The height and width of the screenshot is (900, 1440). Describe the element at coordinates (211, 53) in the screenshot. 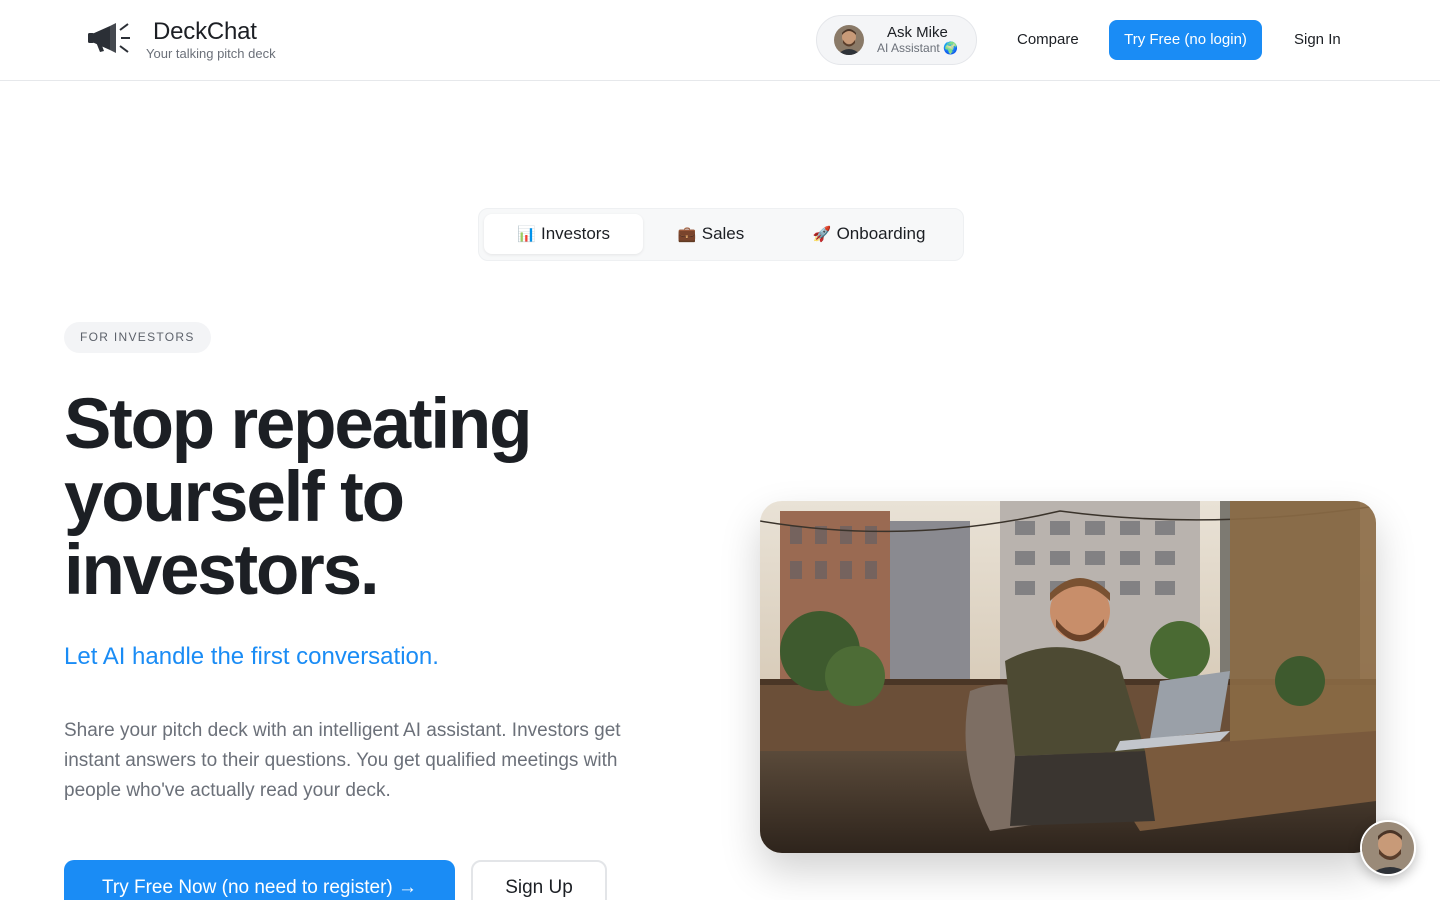

I see `brand-tagline: Your talking pitch deck` at that location.